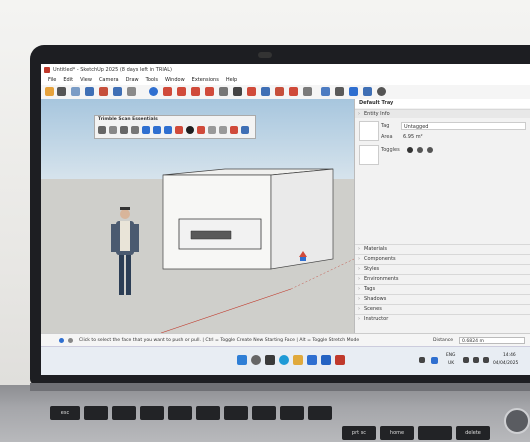 Image resolution: width=530 pixels, height=442 pixels. What do you see at coordinates (223, 91) in the screenshot?
I see `tape-measure-icon` at bounding box center [223, 91].